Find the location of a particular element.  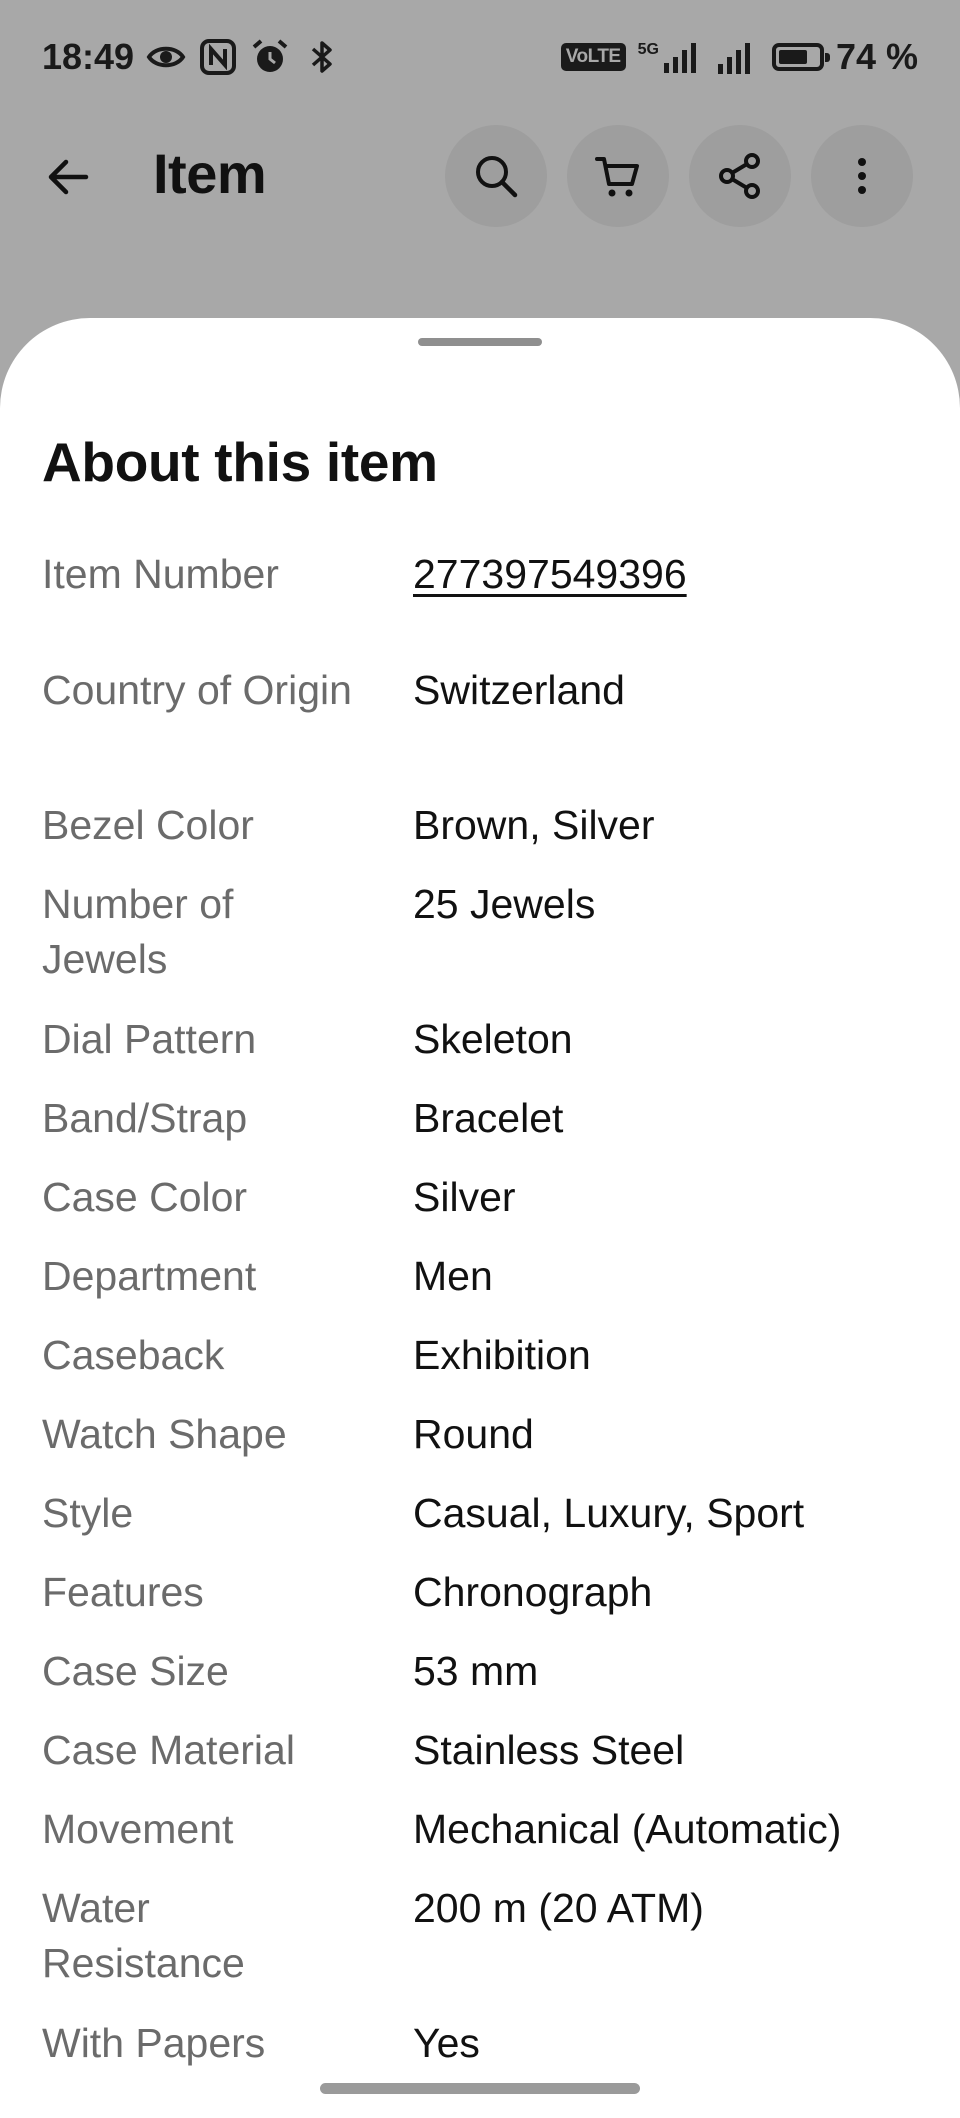

more-options-button is located at coordinates (862, 176).